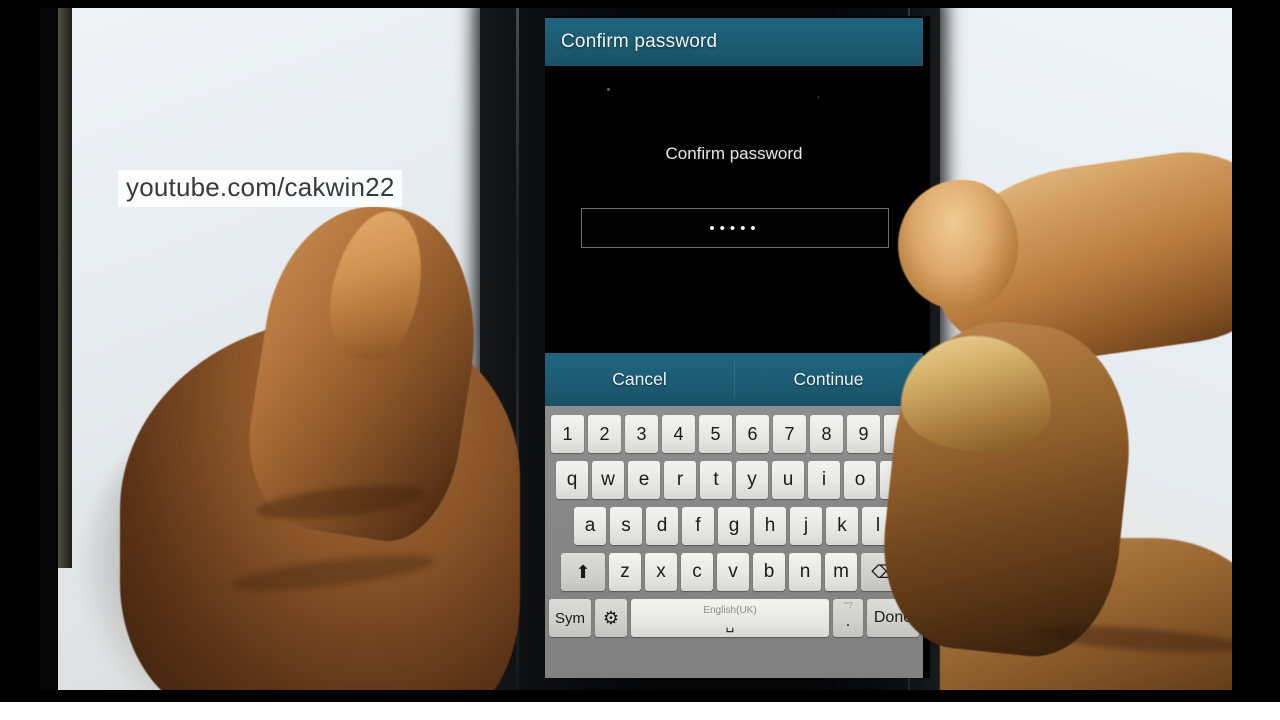 Image resolution: width=1280 pixels, height=720 pixels. I want to click on key-a: a, so click(590, 526).